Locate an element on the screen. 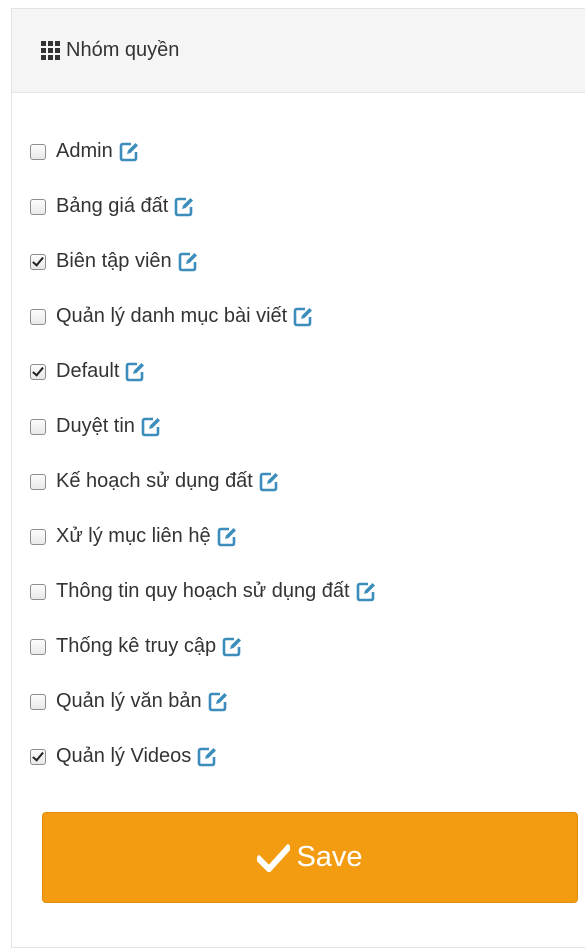  role-label: Biên tập viên is located at coordinates (114, 261).